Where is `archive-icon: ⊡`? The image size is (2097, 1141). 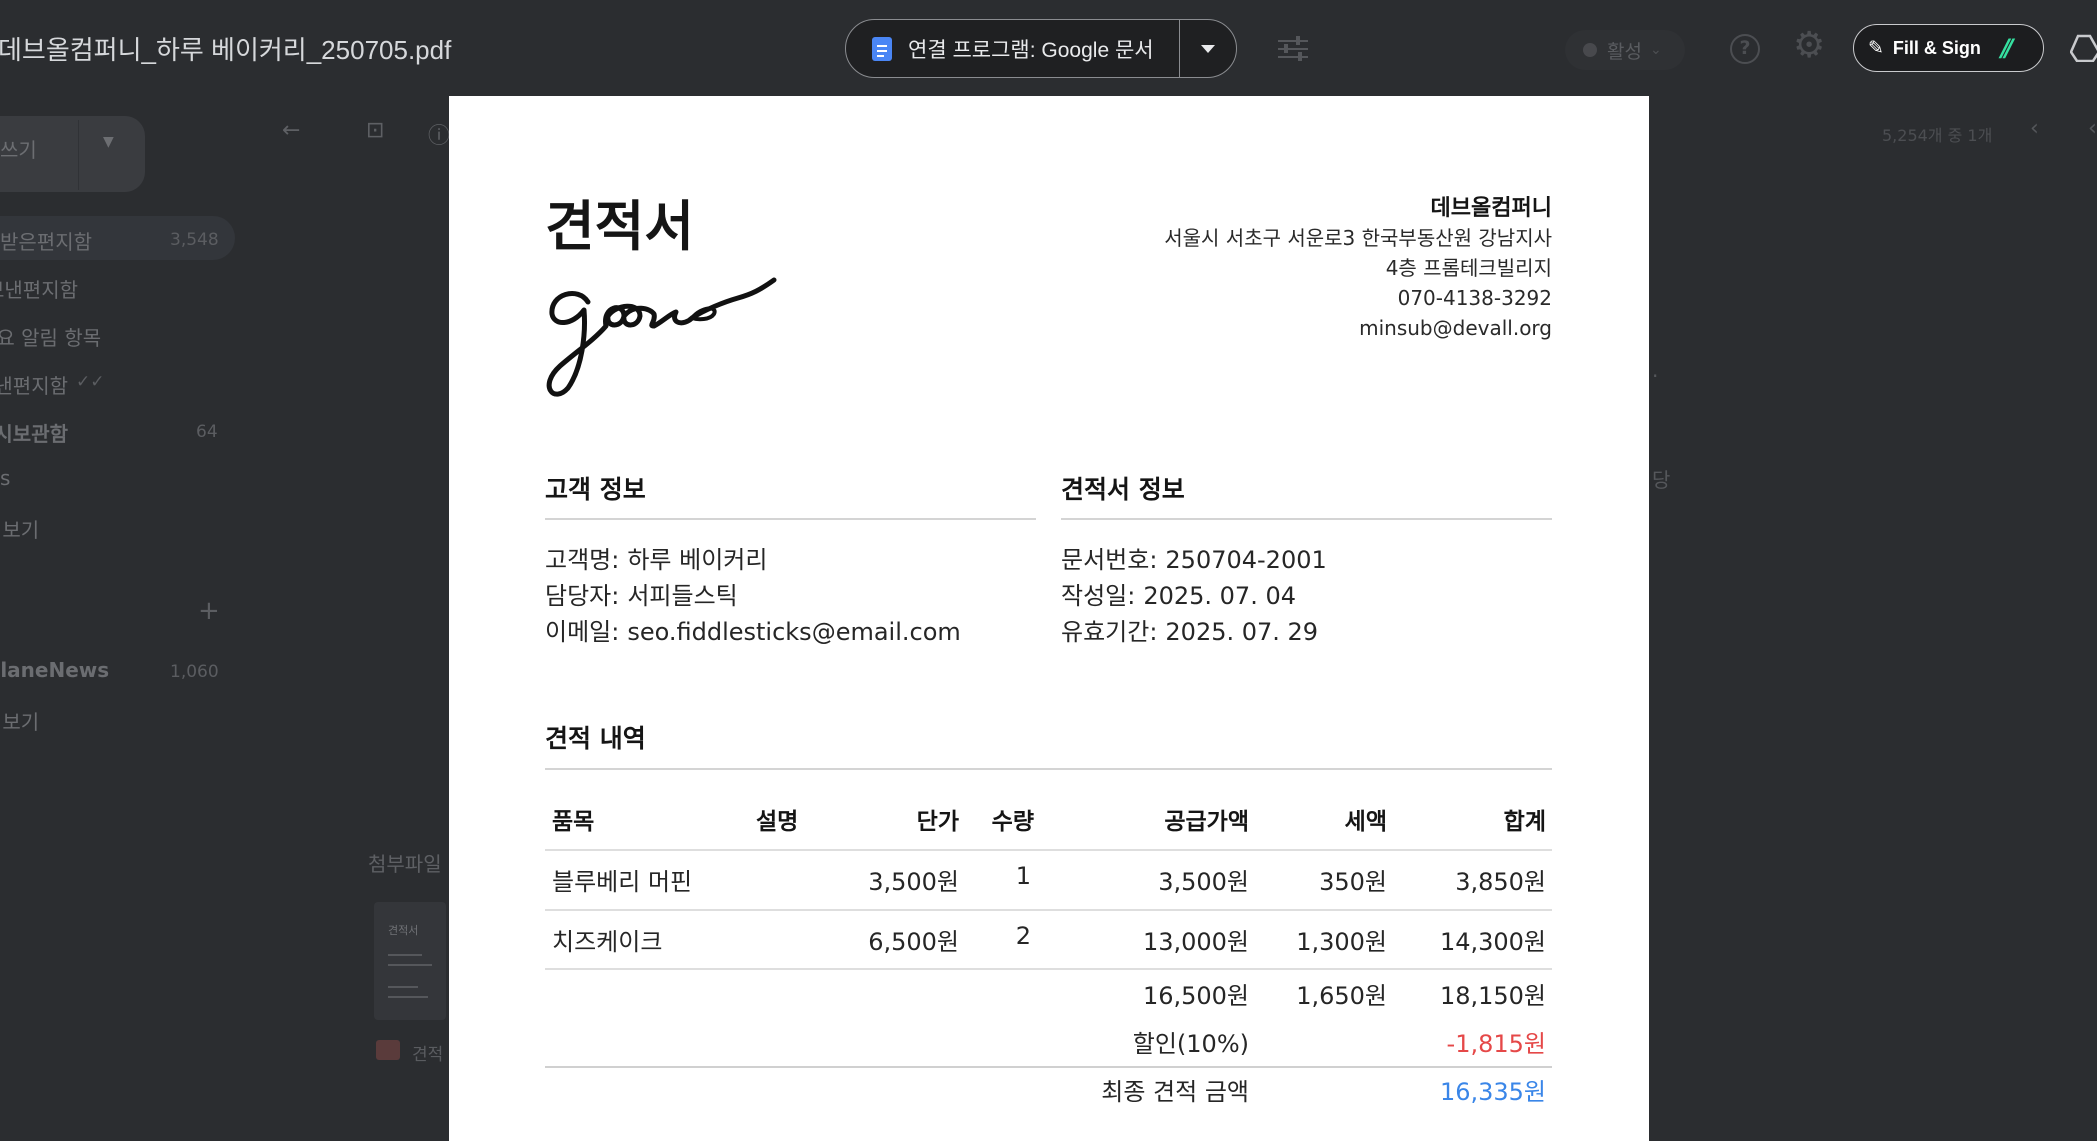 archive-icon: ⊡ is located at coordinates (375, 130).